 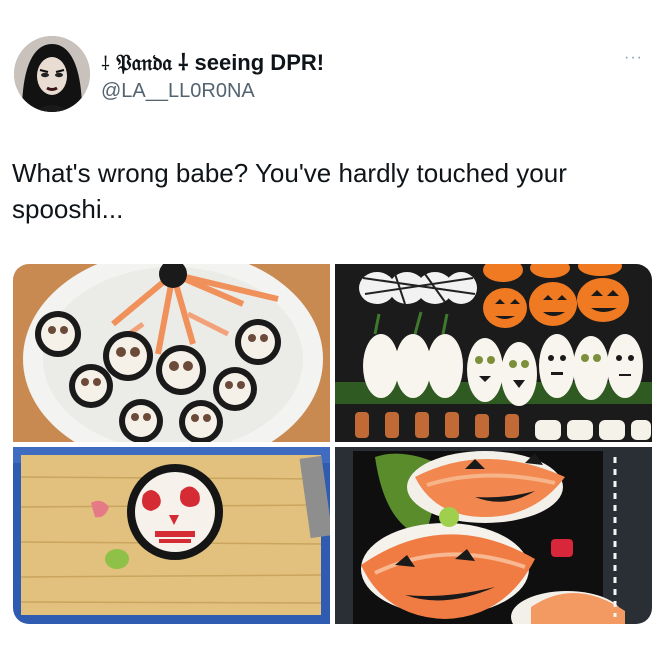 What do you see at coordinates (178, 91) in the screenshot?
I see `user-handle: @LA__LL0R0NA` at bounding box center [178, 91].